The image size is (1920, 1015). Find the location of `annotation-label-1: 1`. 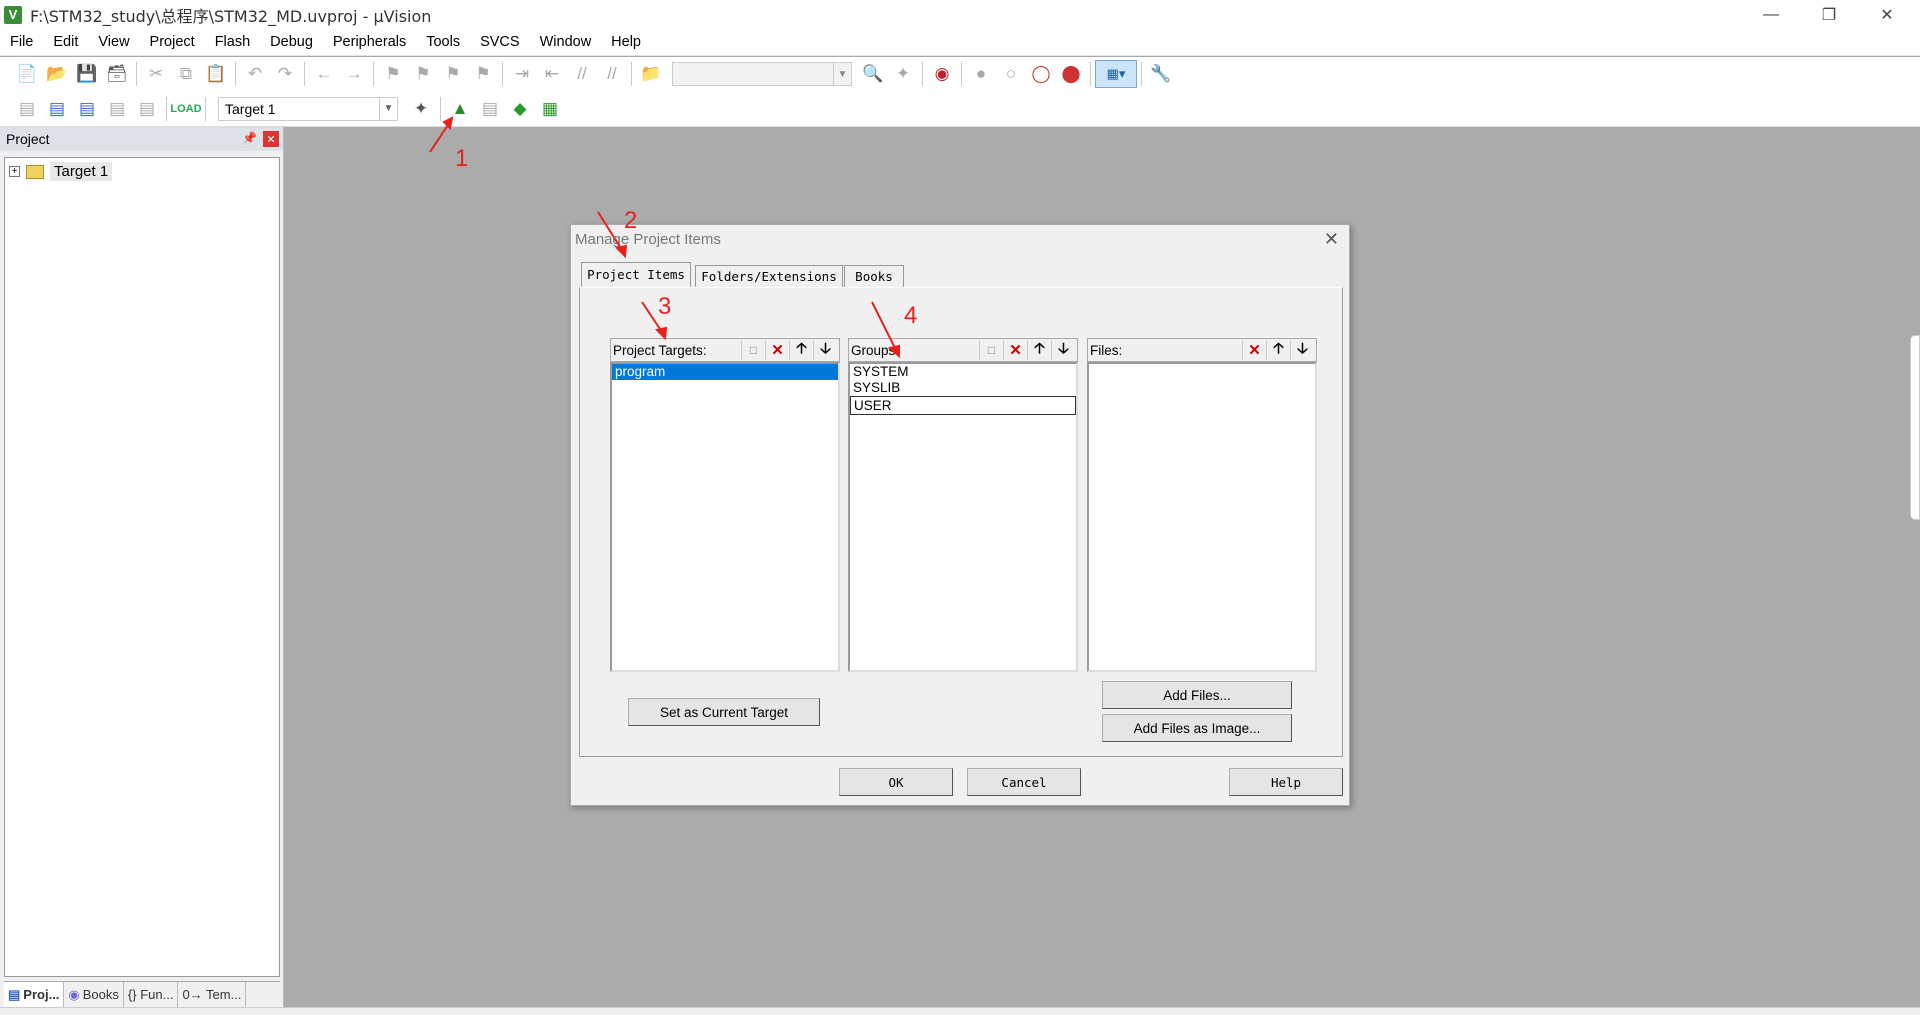

annotation-label-1: 1 is located at coordinates (462, 158).